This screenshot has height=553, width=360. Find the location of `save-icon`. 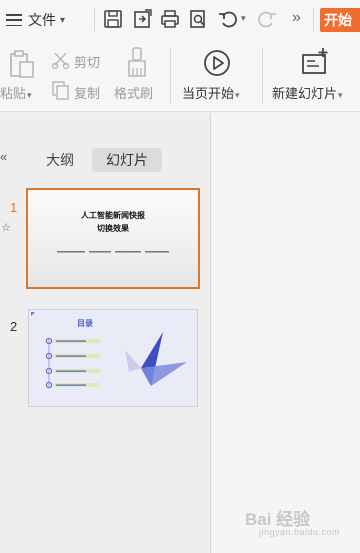

save-icon is located at coordinates (113, 19).